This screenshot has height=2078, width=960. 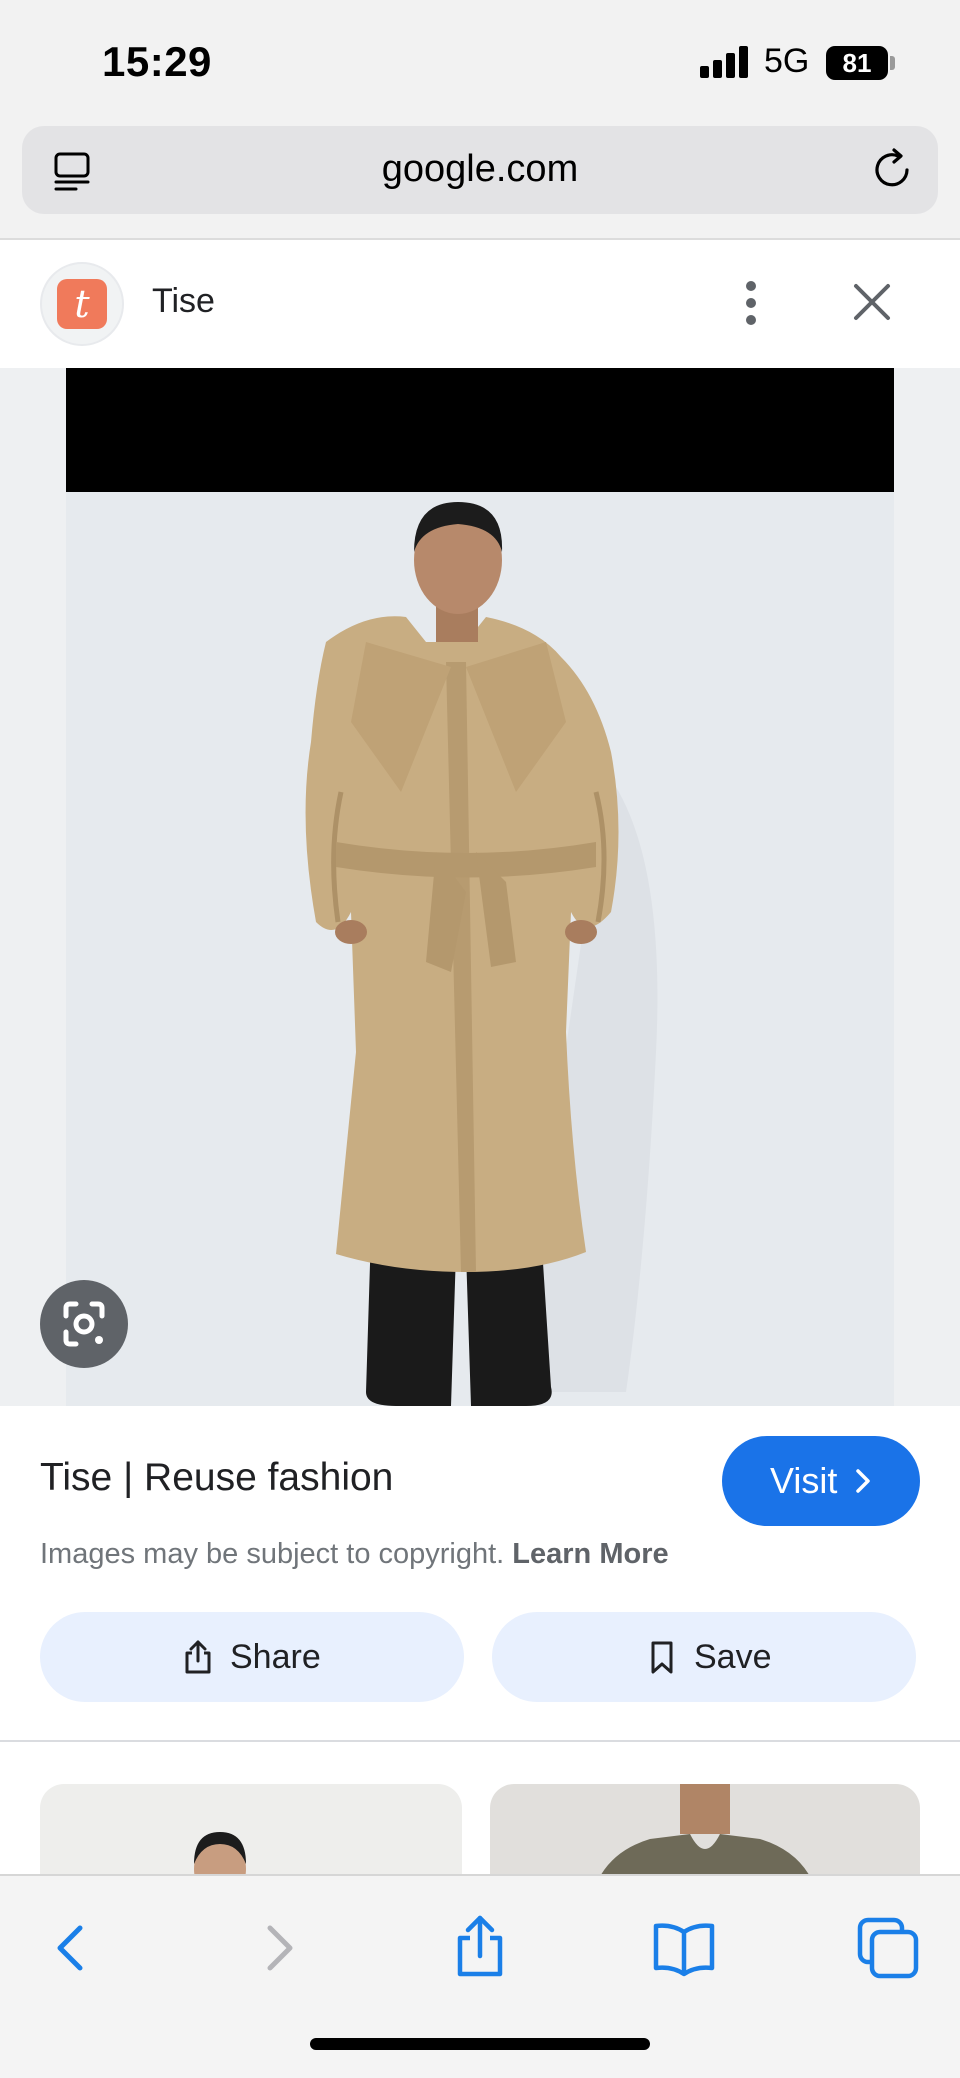 I want to click on share-label: Share, so click(x=275, y=1656).